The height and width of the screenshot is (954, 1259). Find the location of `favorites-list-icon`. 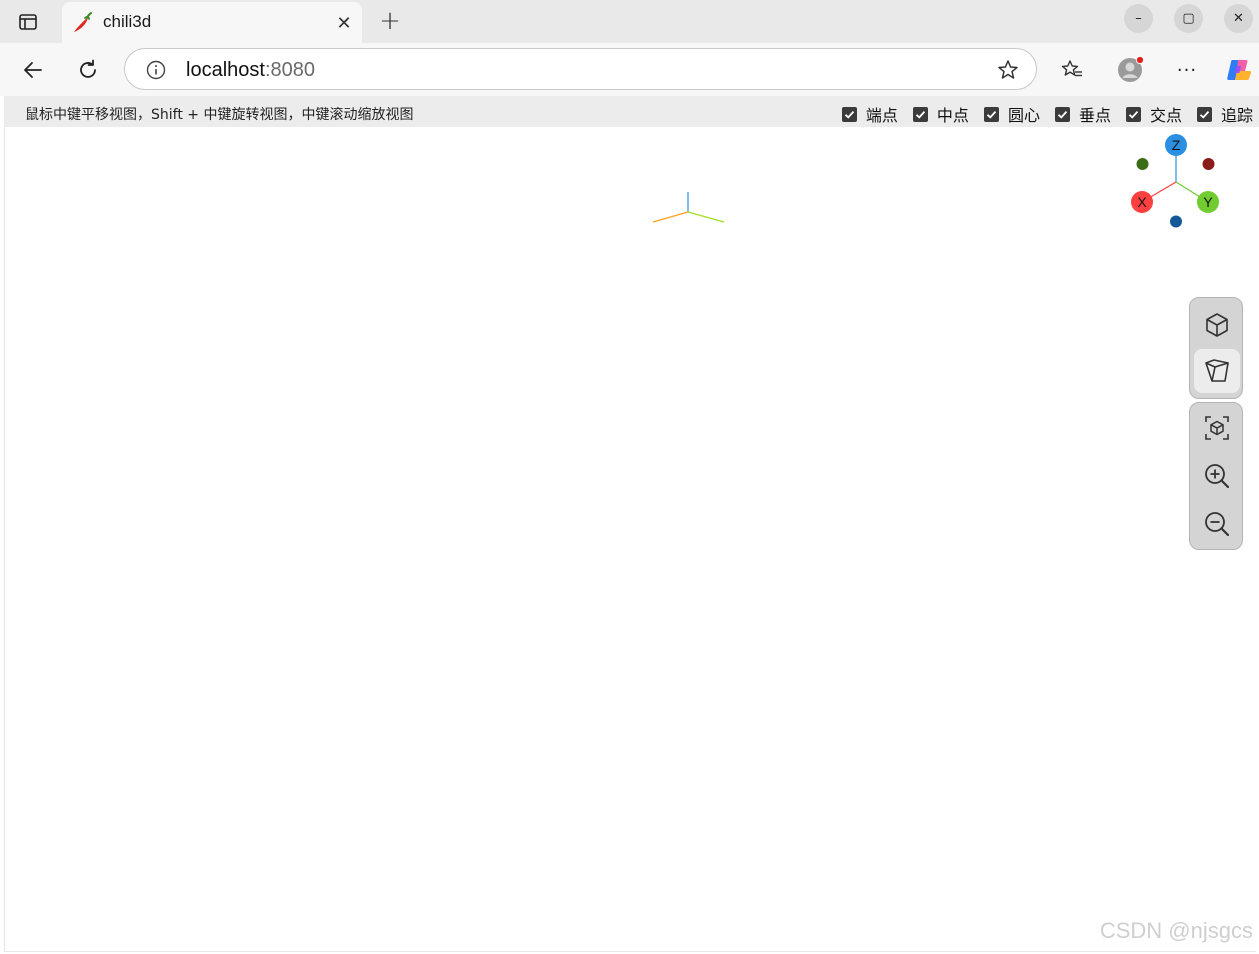

favorites-list-icon is located at coordinates (1071, 68).